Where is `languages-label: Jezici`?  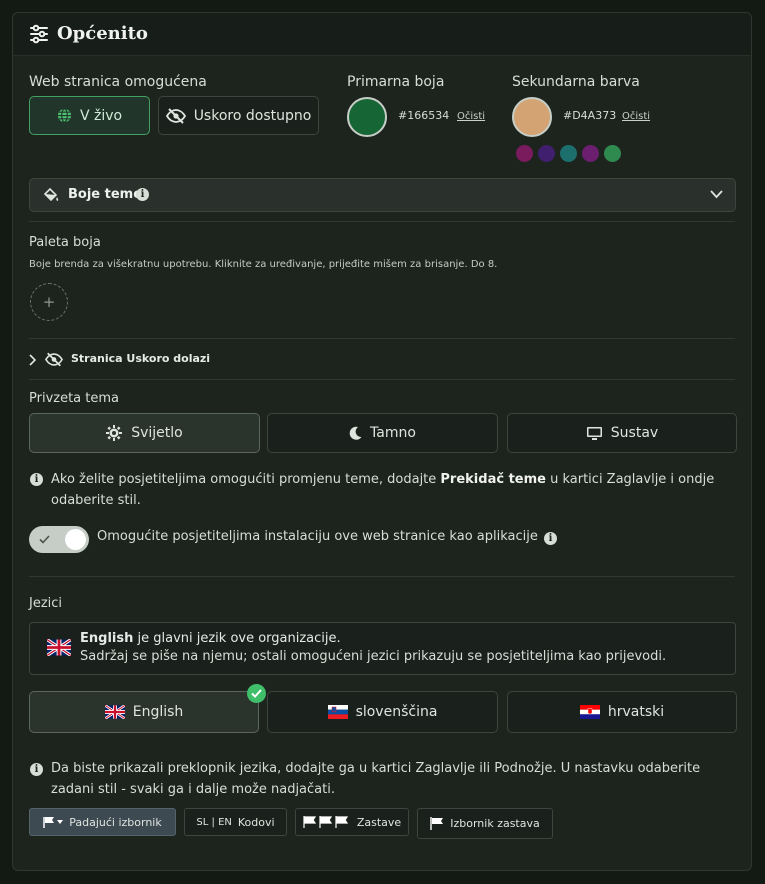
languages-label: Jezici is located at coordinates (46, 603).